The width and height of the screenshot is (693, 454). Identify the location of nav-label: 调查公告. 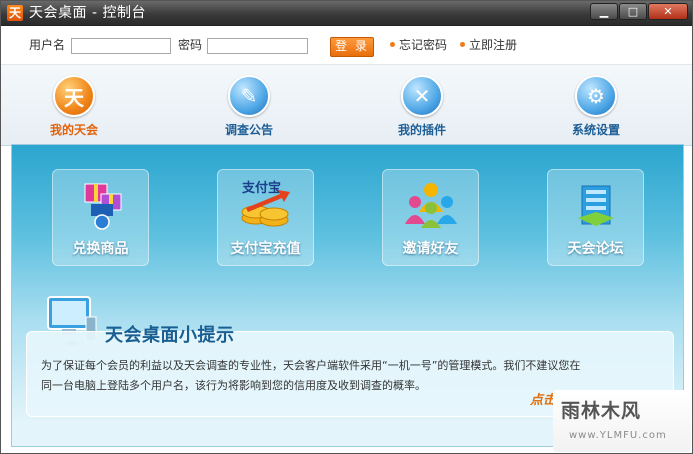
(248, 130).